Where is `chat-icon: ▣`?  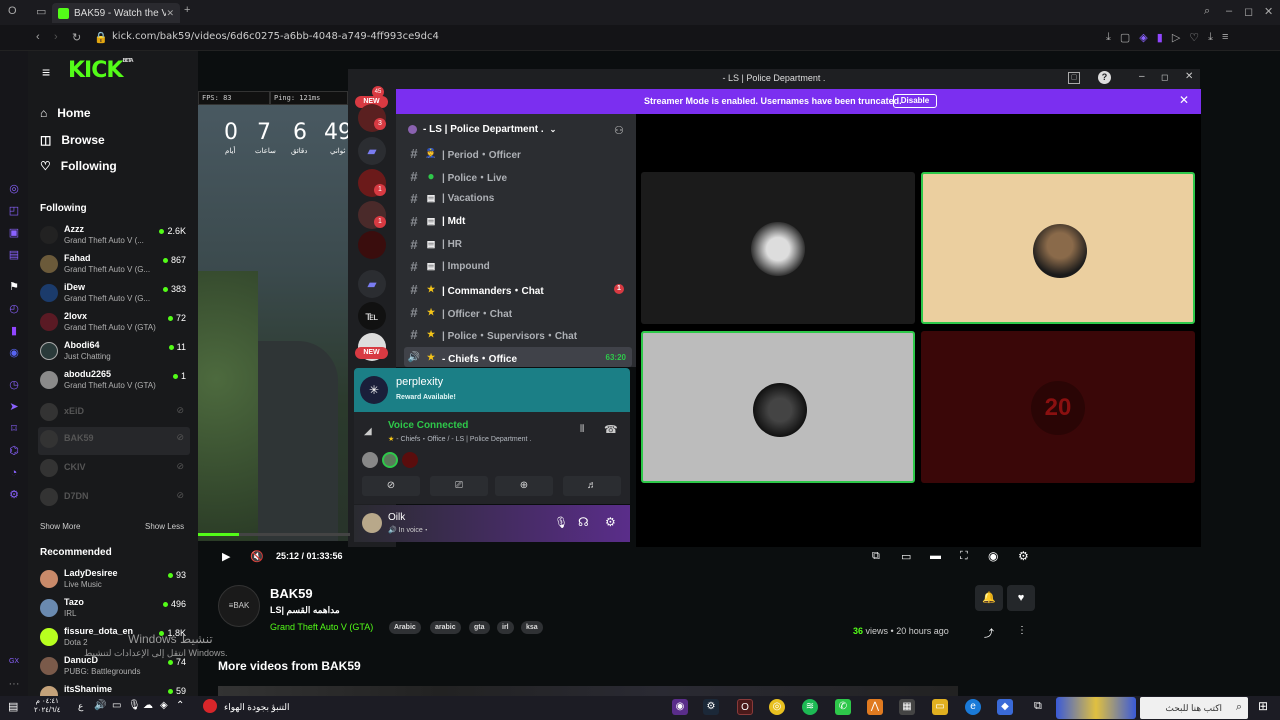
chat-icon: ▣ is located at coordinates (14, 233).